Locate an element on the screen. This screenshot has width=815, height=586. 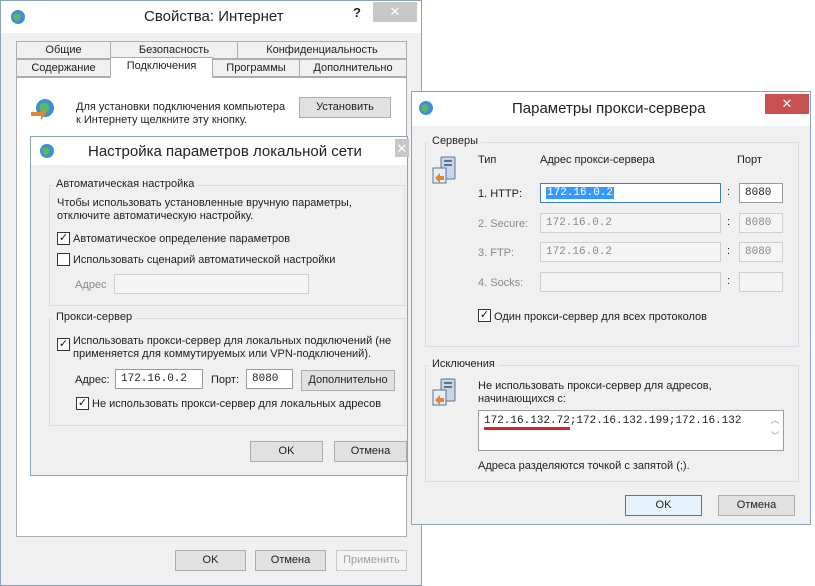
column-type-header: Тип is located at coordinates (487, 160).